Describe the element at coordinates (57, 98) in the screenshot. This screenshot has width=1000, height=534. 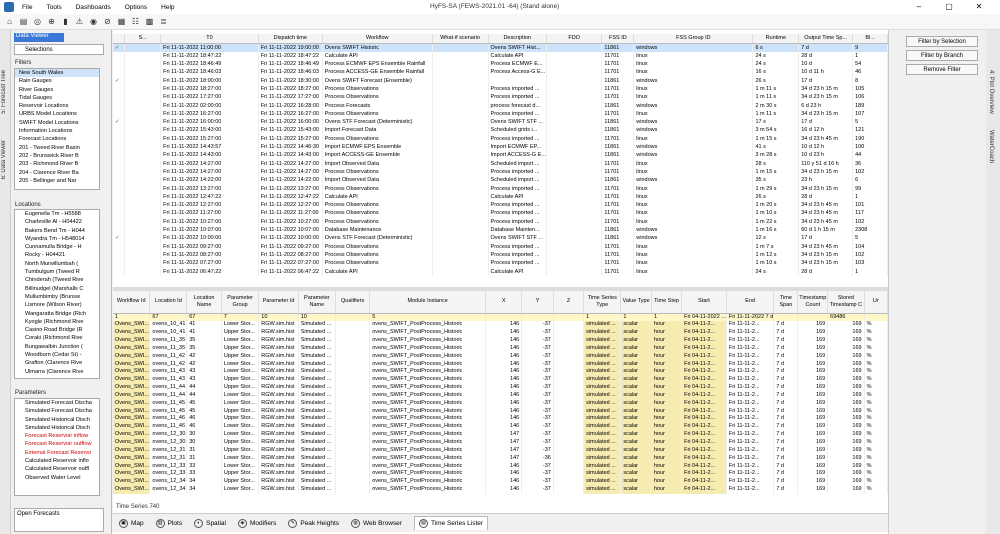
I see `filter-item: Tidal Gauges` at that location.